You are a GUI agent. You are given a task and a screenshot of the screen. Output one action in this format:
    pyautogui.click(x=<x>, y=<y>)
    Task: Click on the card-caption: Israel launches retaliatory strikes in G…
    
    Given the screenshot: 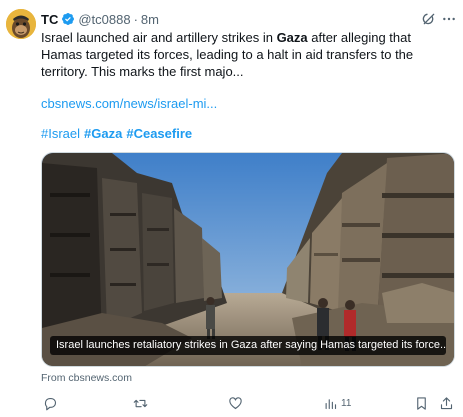 What is the action you would take?
    pyautogui.click(x=248, y=345)
    